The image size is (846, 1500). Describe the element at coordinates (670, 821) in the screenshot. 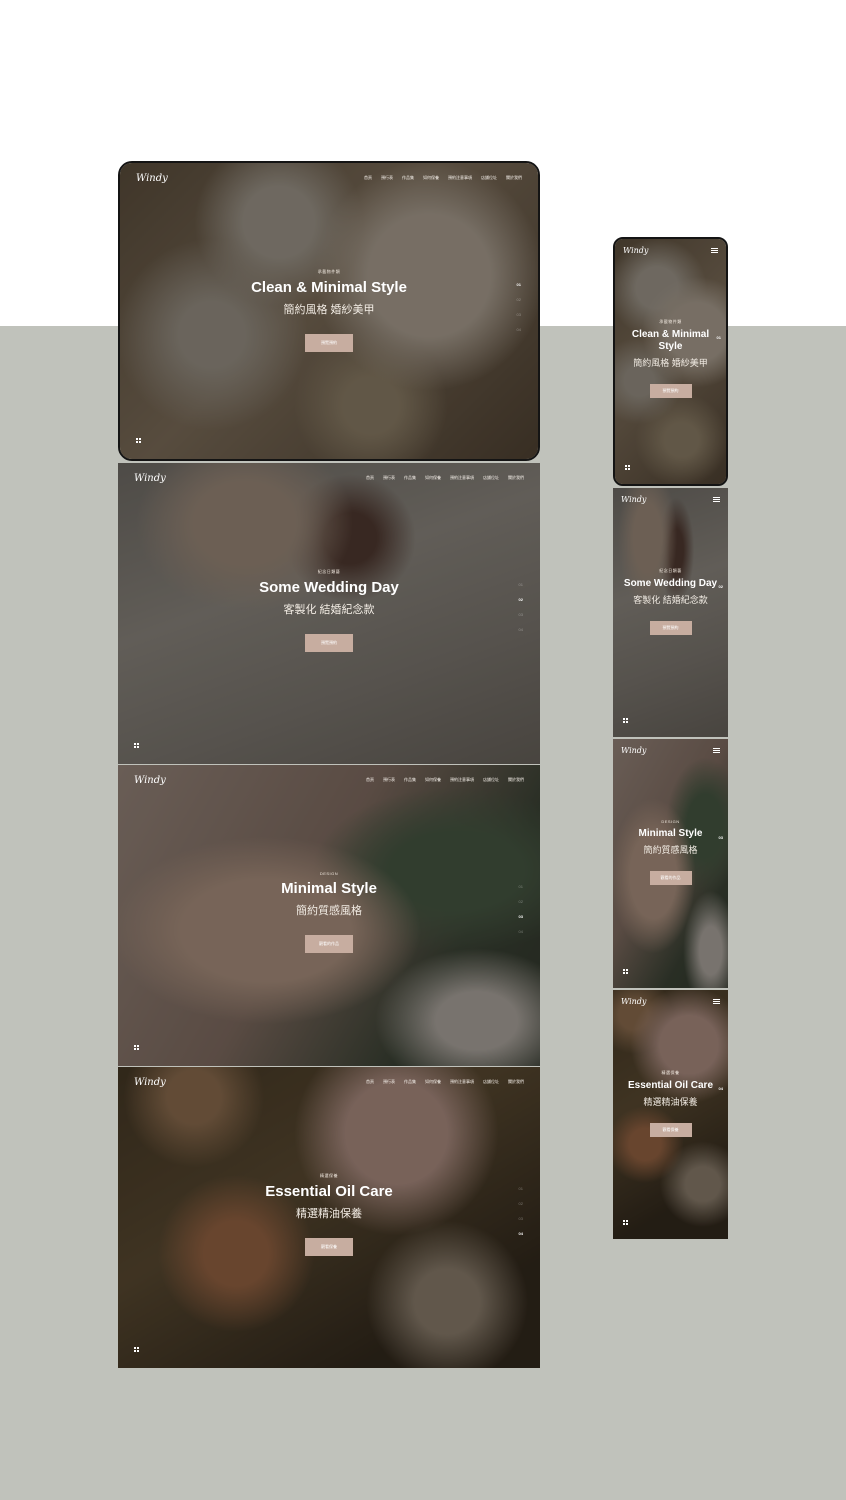

I see `hero-eyebrow: DESIGN` at that location.